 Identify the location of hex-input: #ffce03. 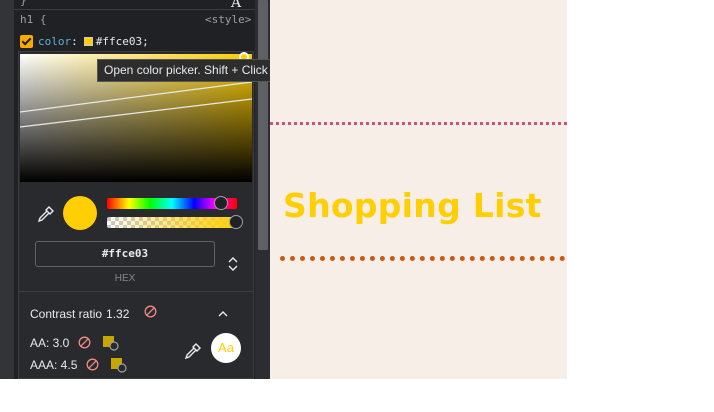
(125, 254).